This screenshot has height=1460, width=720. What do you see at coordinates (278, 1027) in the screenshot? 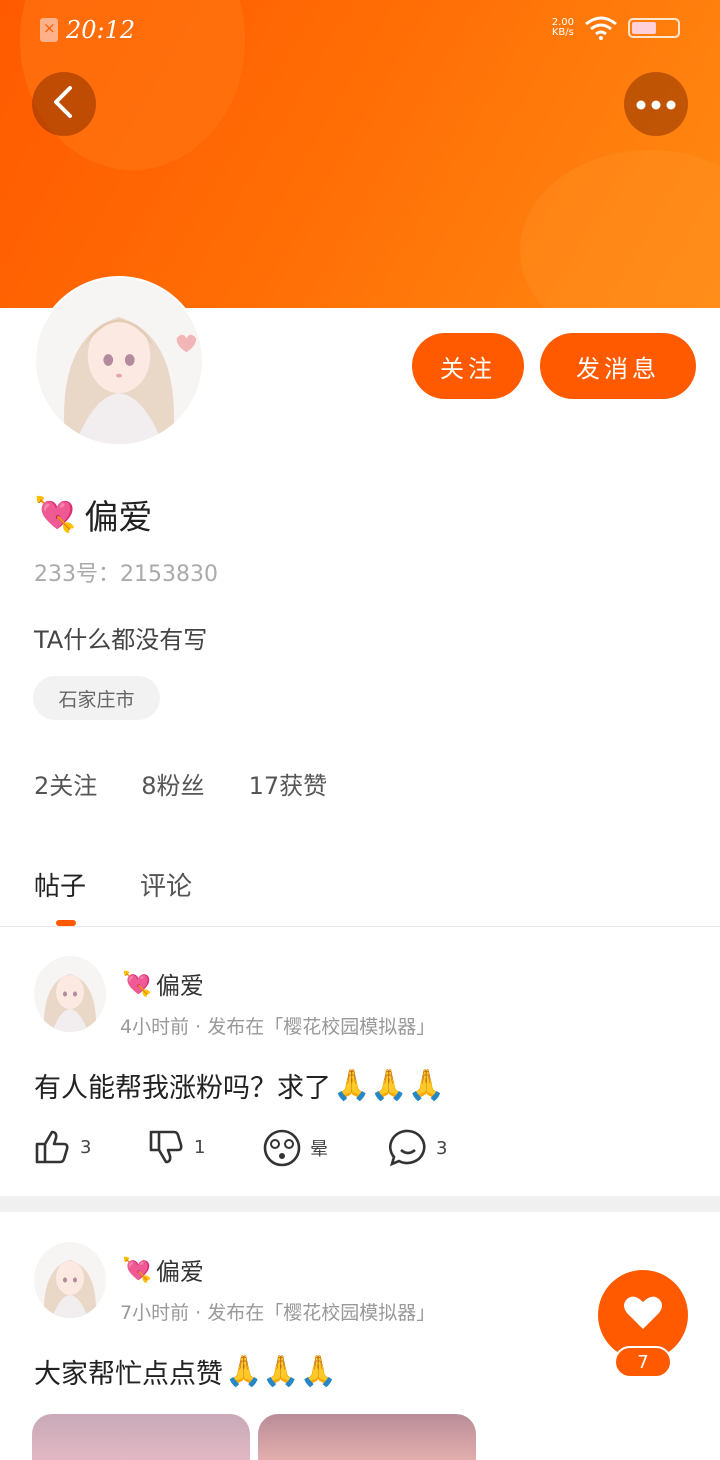
I see `post-meta: 4小时前 · 发布在「樱花校园模拟器」` at bounding box center [278, 1027].